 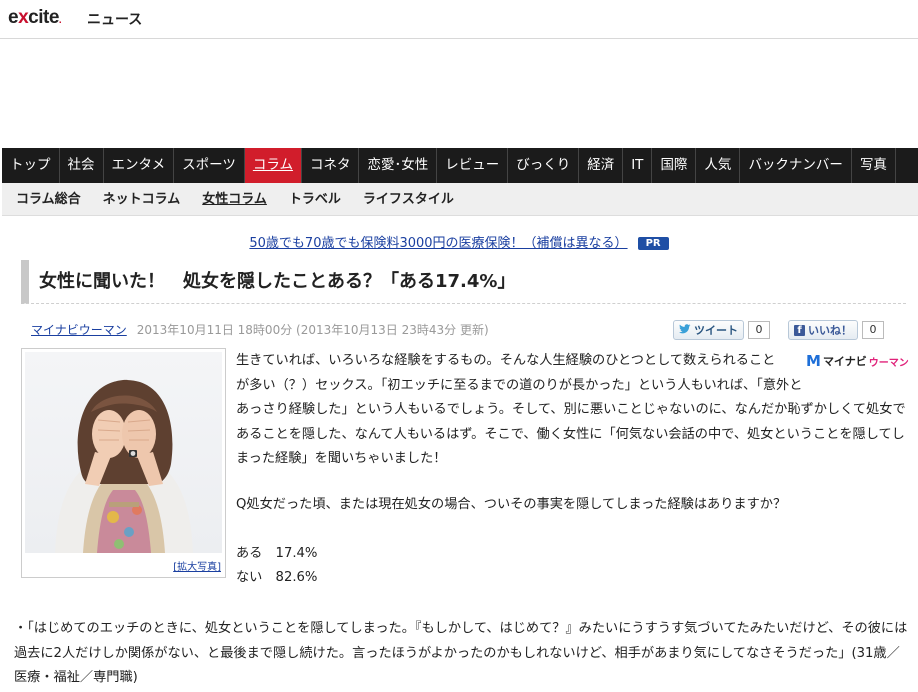 What do you see at coordinates (685, 330) in the screenshot?
I see `twitter-bird-icon` at bounding box center [685, 330].